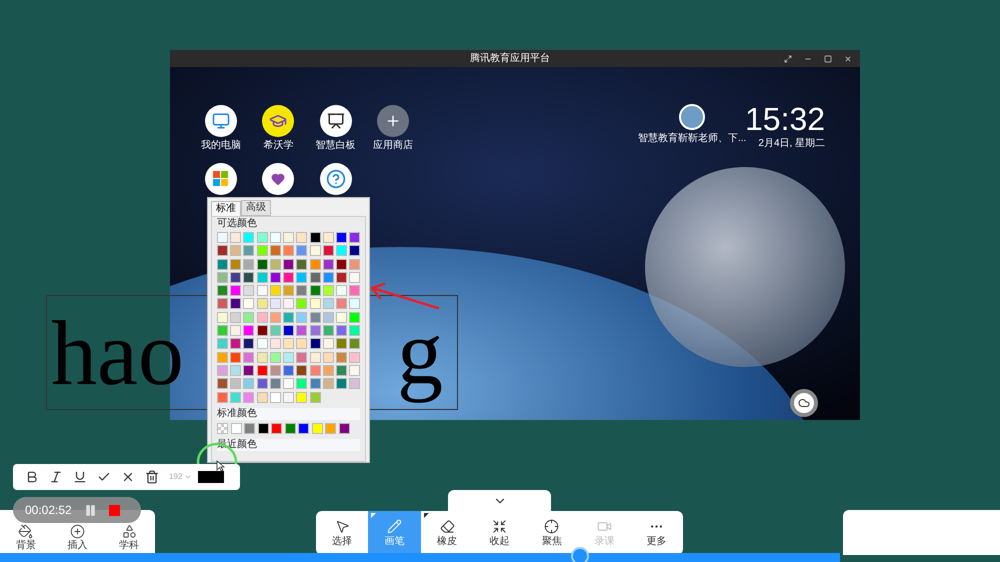 The height and width of the screenshot is (562, 1000). I want to click on picker-tab: 标准, so click(226, 208).